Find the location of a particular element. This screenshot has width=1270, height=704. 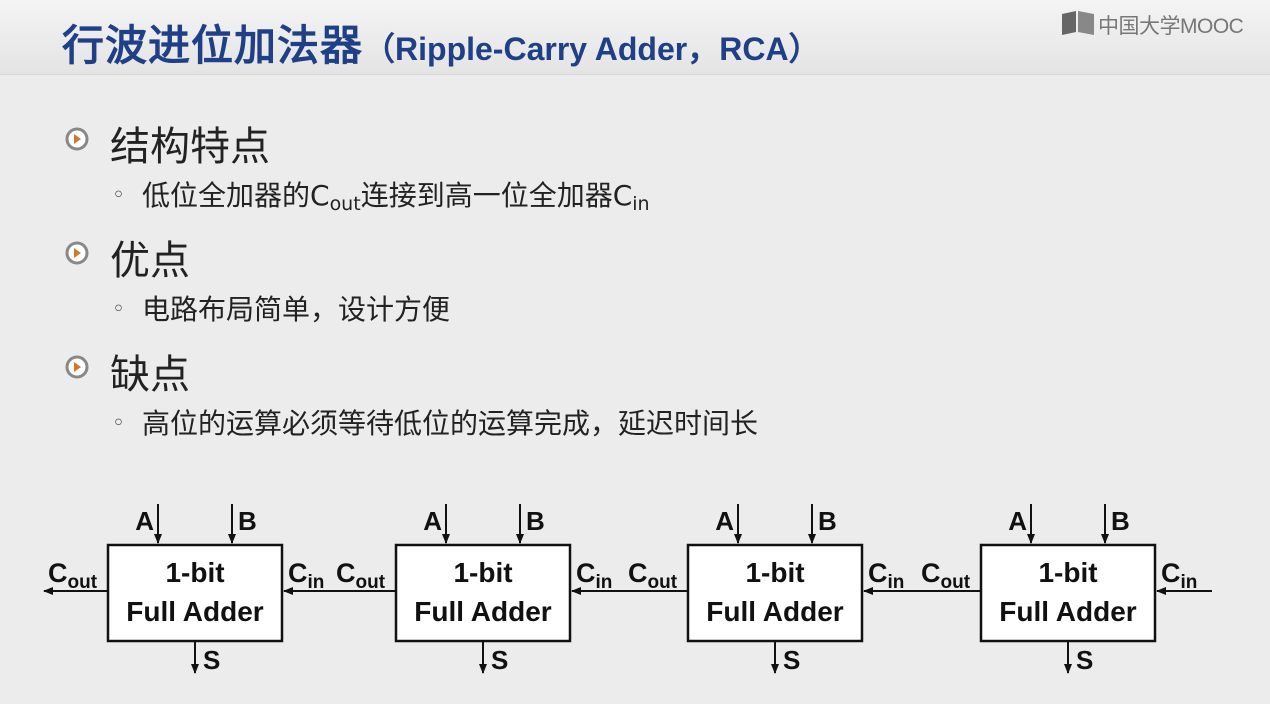

section-cons-item: ◦ 高位的运算必须等待低位的运算完成，延迟时间长 is located at coordinates (435, 423).